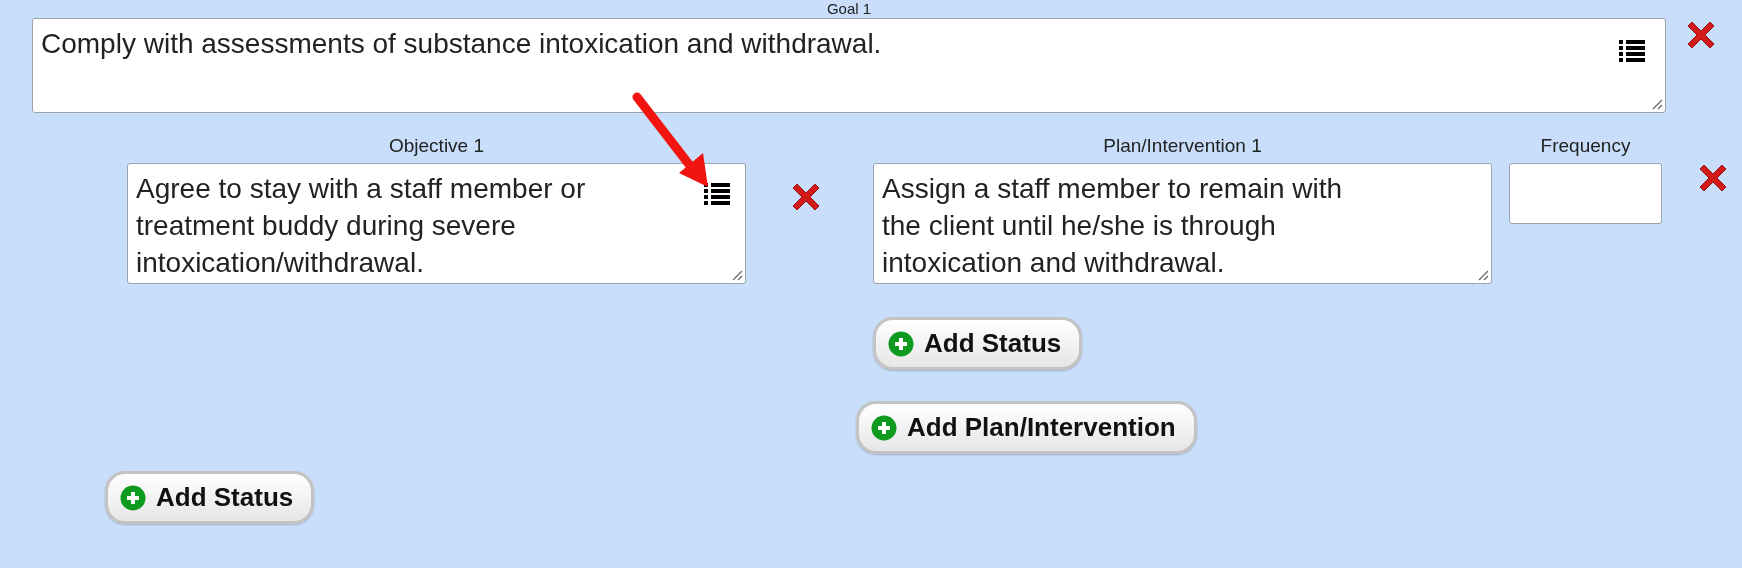 The height and width of the screenshot is (568, 1742). I want to click on field-label: Objective 1, so click(436, 146).